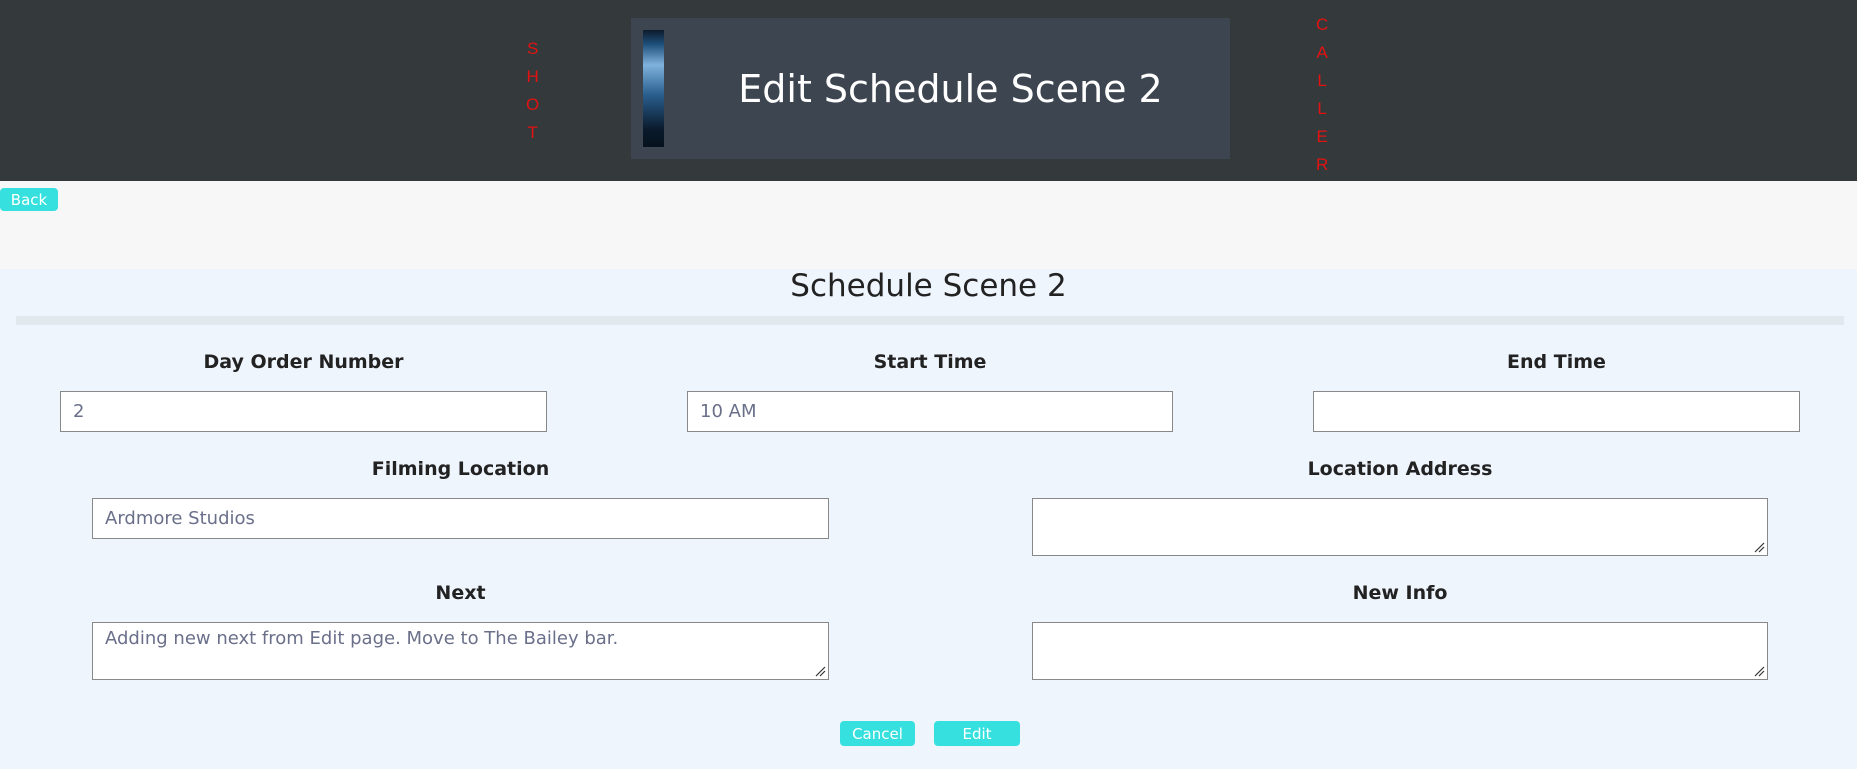 Image resolution: width=1857 pixels, height=769 pixels. Describe the element at coordinates (1400, 651) in the screenshot. I see `new-info-textarea` at that location.